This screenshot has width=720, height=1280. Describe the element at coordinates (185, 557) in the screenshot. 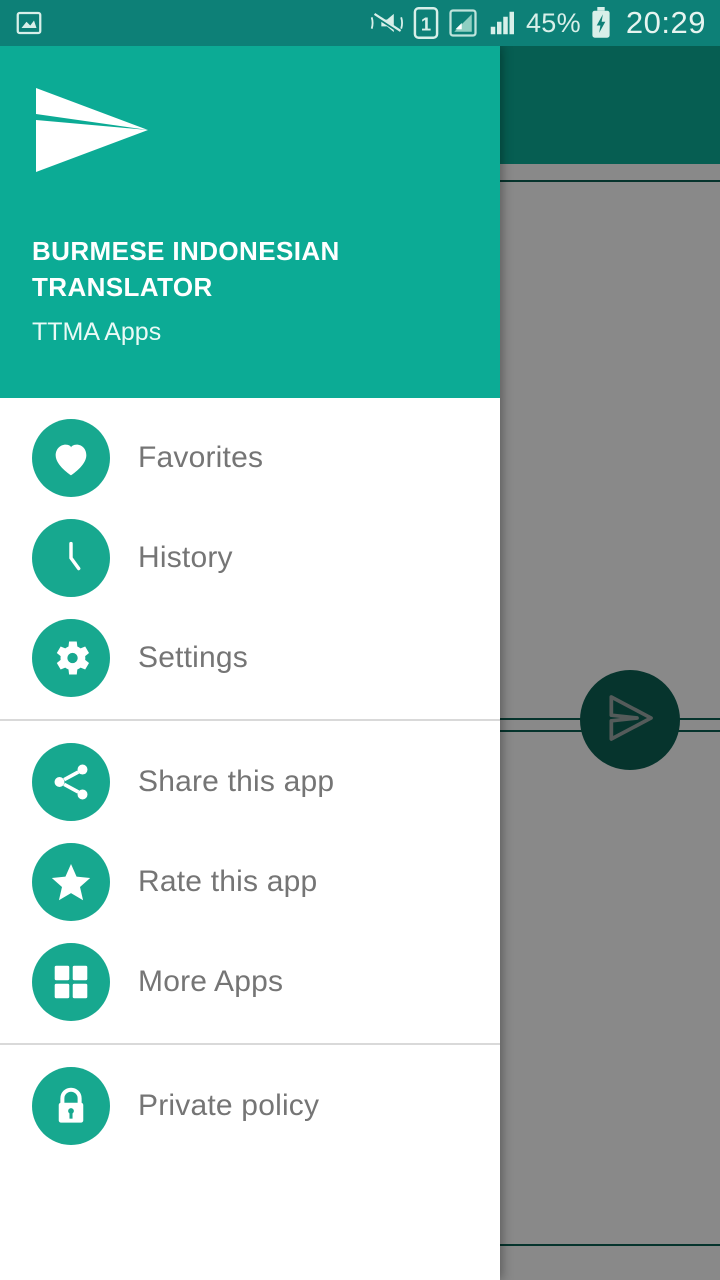

I see `sidebar-item-label: History` at that location.